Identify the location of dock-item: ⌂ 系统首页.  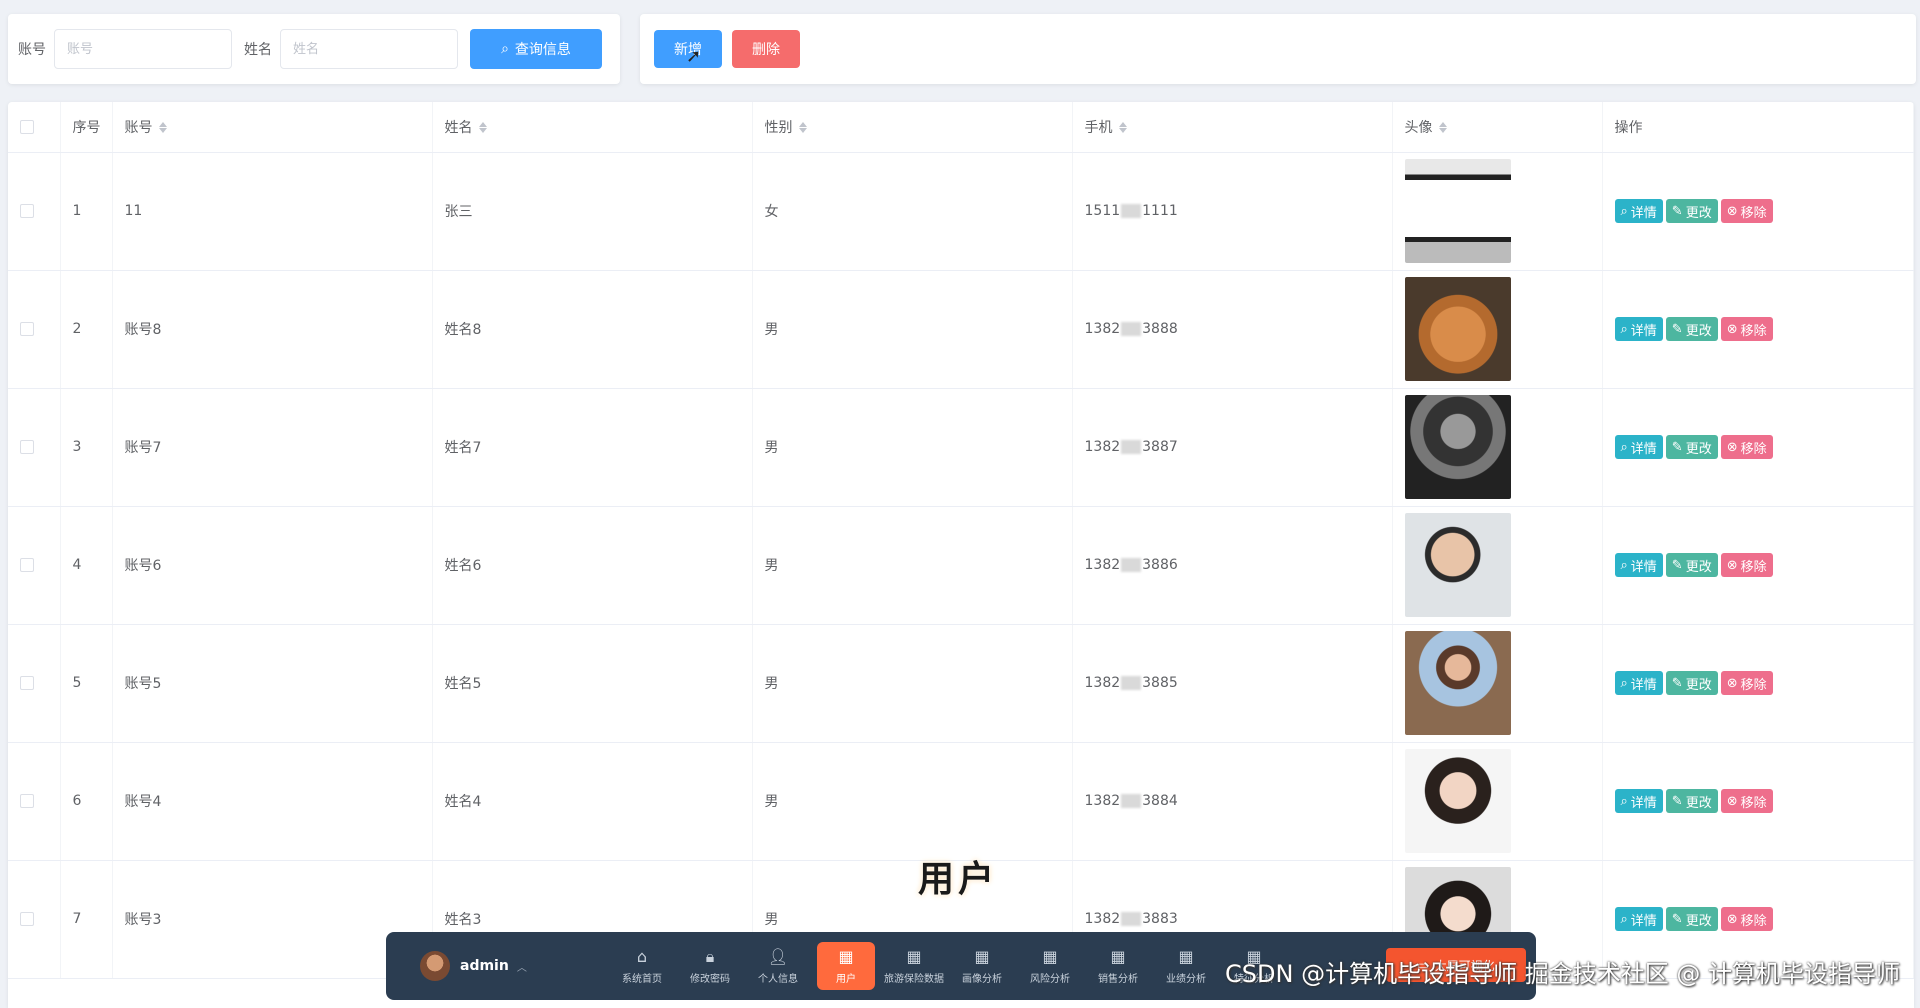
(642, 966).